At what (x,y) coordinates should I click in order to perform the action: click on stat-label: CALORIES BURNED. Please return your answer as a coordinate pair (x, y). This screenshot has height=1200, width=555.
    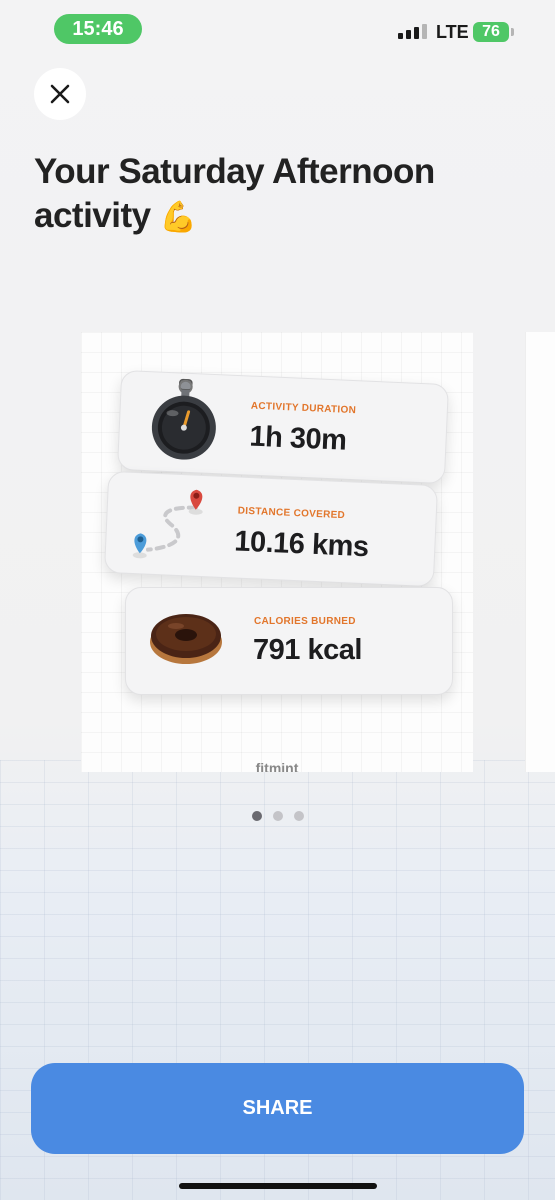
    Looking at the image, I should click on (305, 621).